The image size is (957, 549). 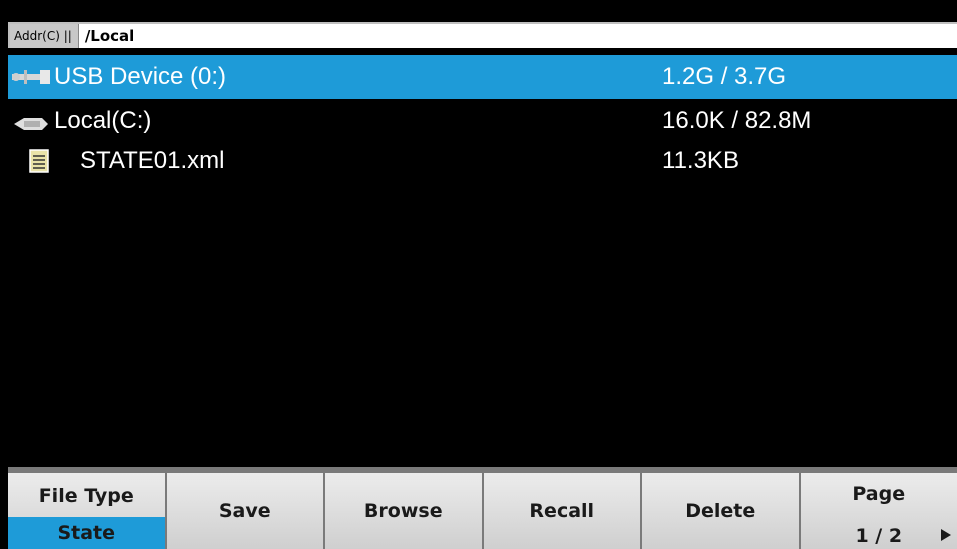 What do you see at coordinates (879, 494) in the screenshot?
I see `page-label: Page` at bounding box center [879, 494].